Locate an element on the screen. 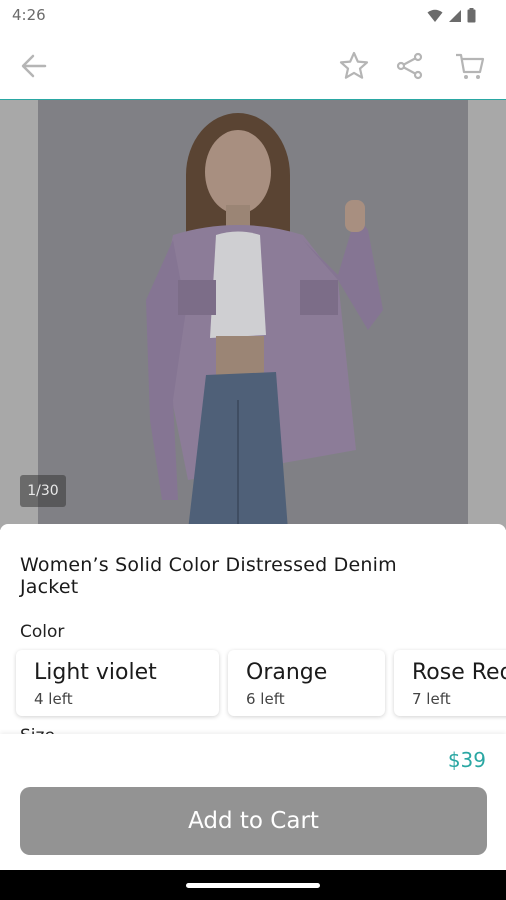 This screenshot has width=506, height=900. home-gesture-handle is located at coordinates (253, 885).